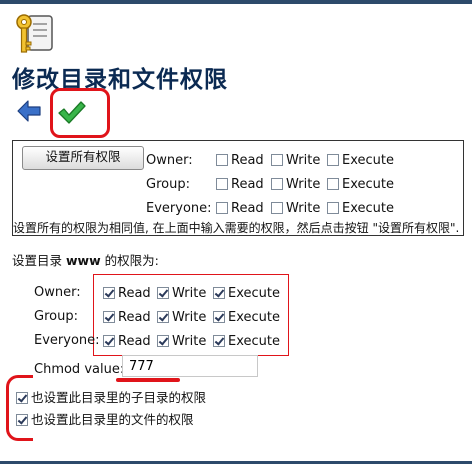  What do you see at coordinates (360, 184) in the screenshot?
I see `setall-group-execute: Execute` at bounding box center [360, 184].